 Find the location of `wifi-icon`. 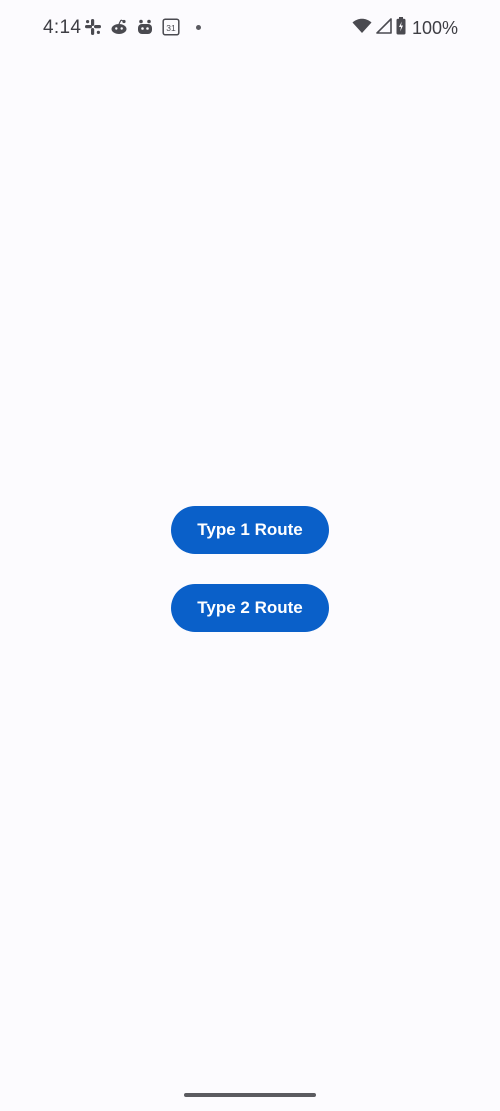

wifi-icon is located at coordinates (362, 28).